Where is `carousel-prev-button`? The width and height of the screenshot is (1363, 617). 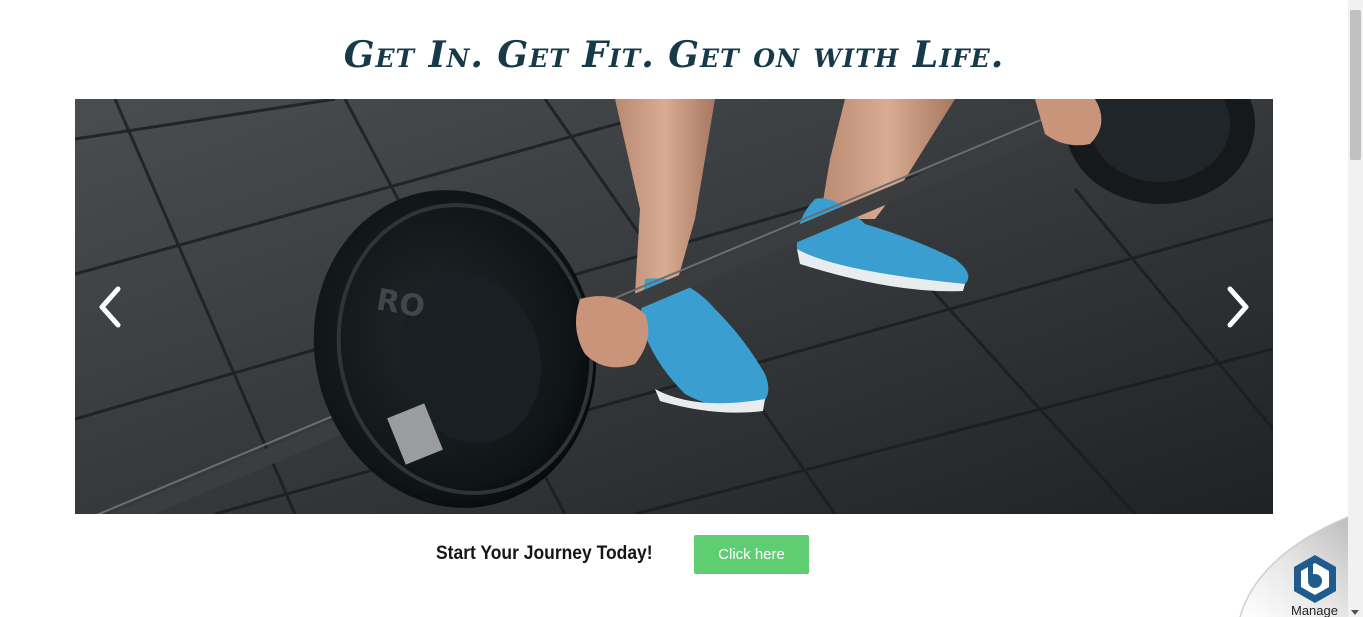
carousel-prev-button is located at coordinates (110, 307).